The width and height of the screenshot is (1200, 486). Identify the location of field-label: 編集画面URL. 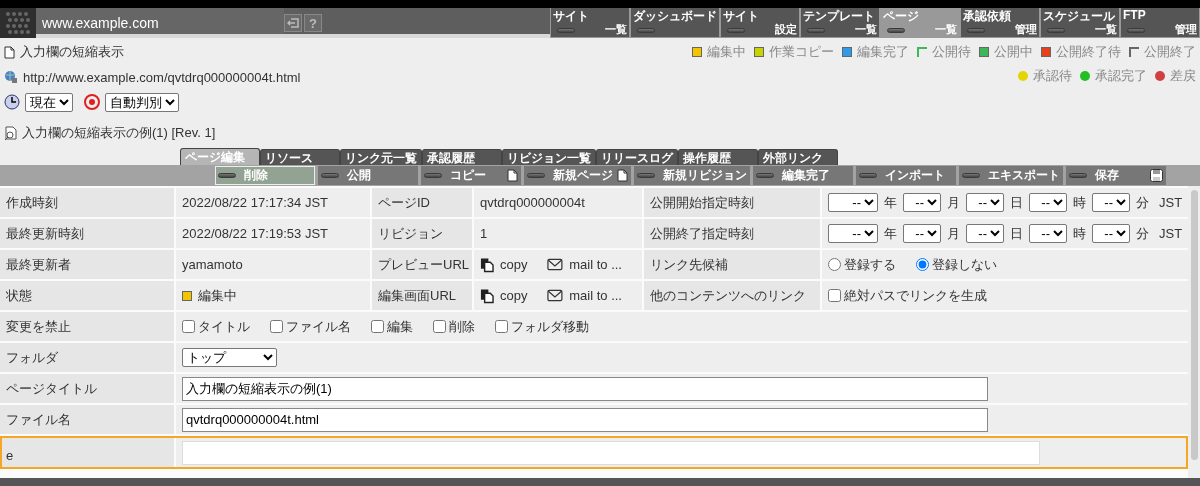
(417, 295).